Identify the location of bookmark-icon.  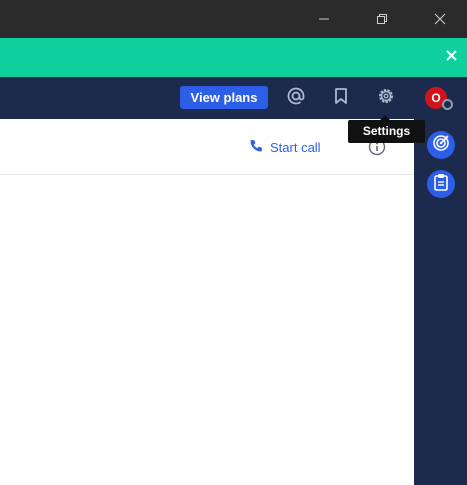
(341, 98).